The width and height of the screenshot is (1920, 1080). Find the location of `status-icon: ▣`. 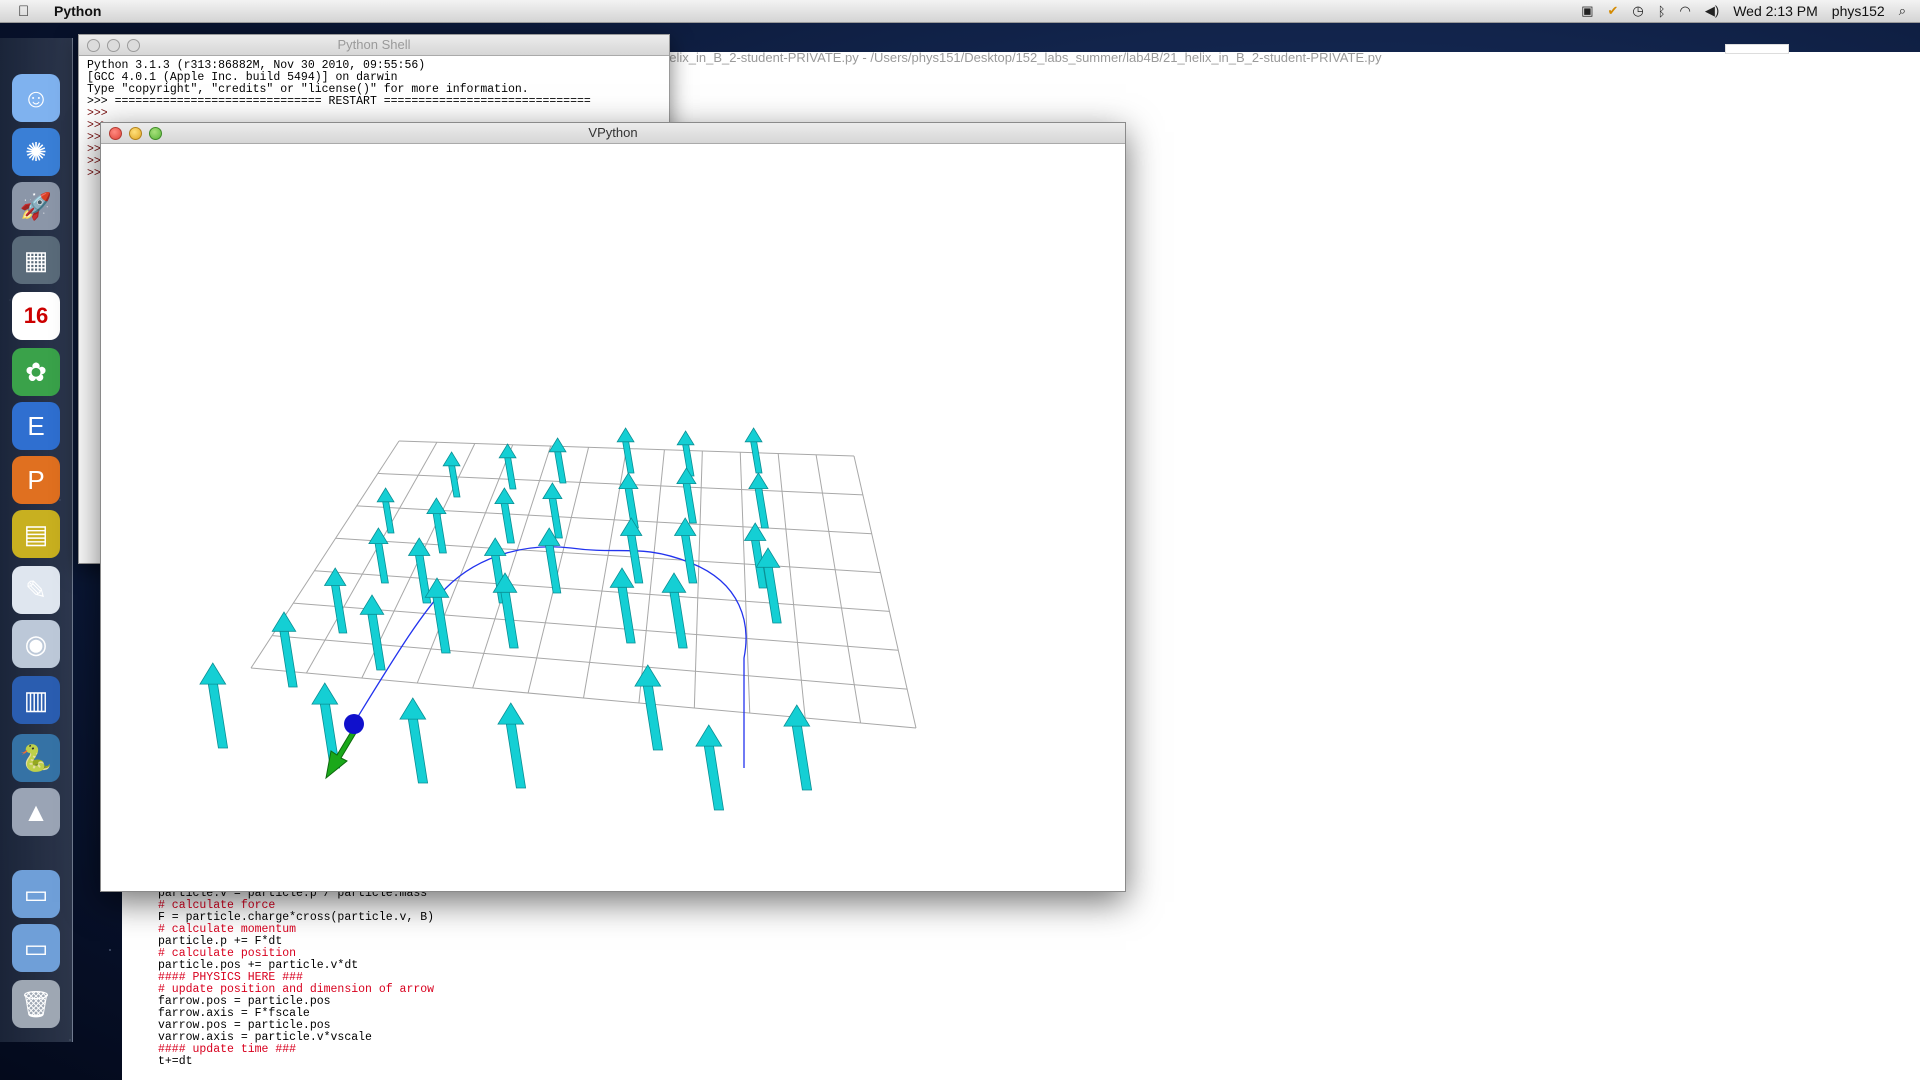

status-icon: ▣ is located at coordinates (1587, 11).